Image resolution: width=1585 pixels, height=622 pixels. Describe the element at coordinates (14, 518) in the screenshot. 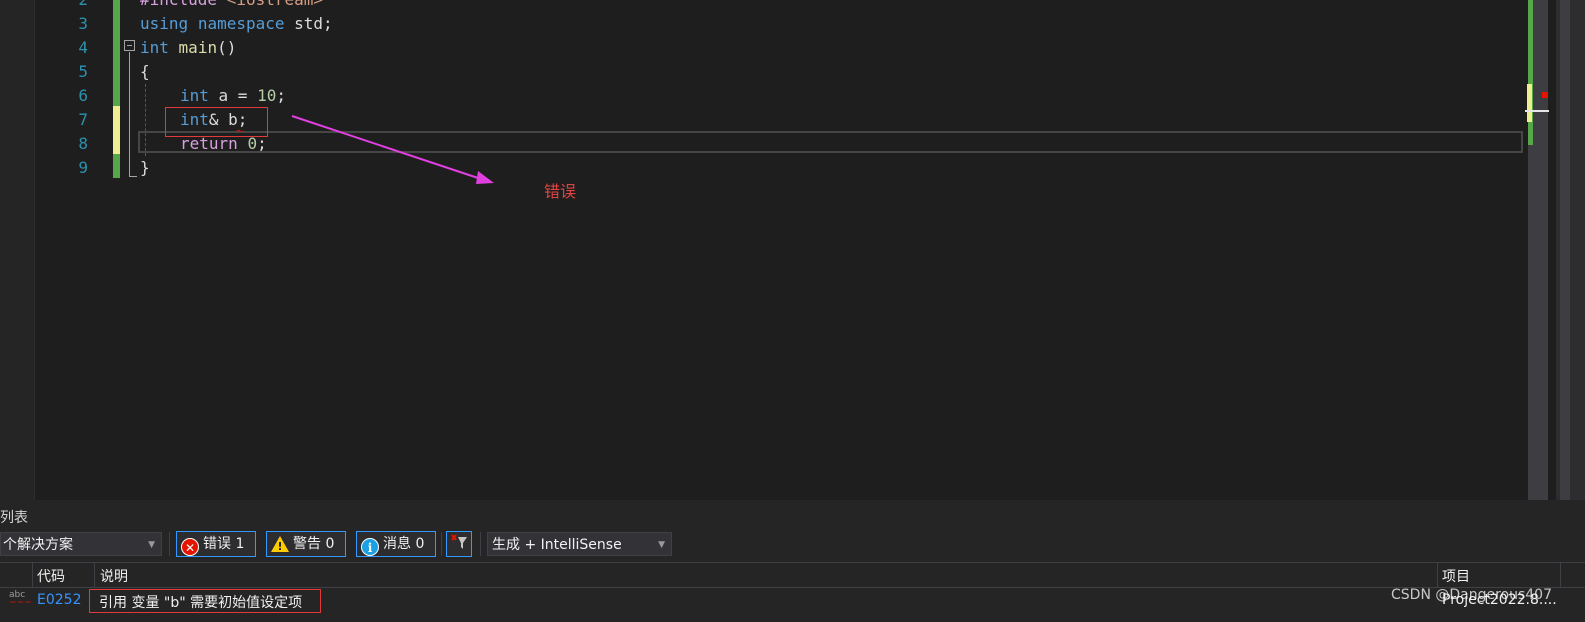

I see `panel-title: 列表` at that location.